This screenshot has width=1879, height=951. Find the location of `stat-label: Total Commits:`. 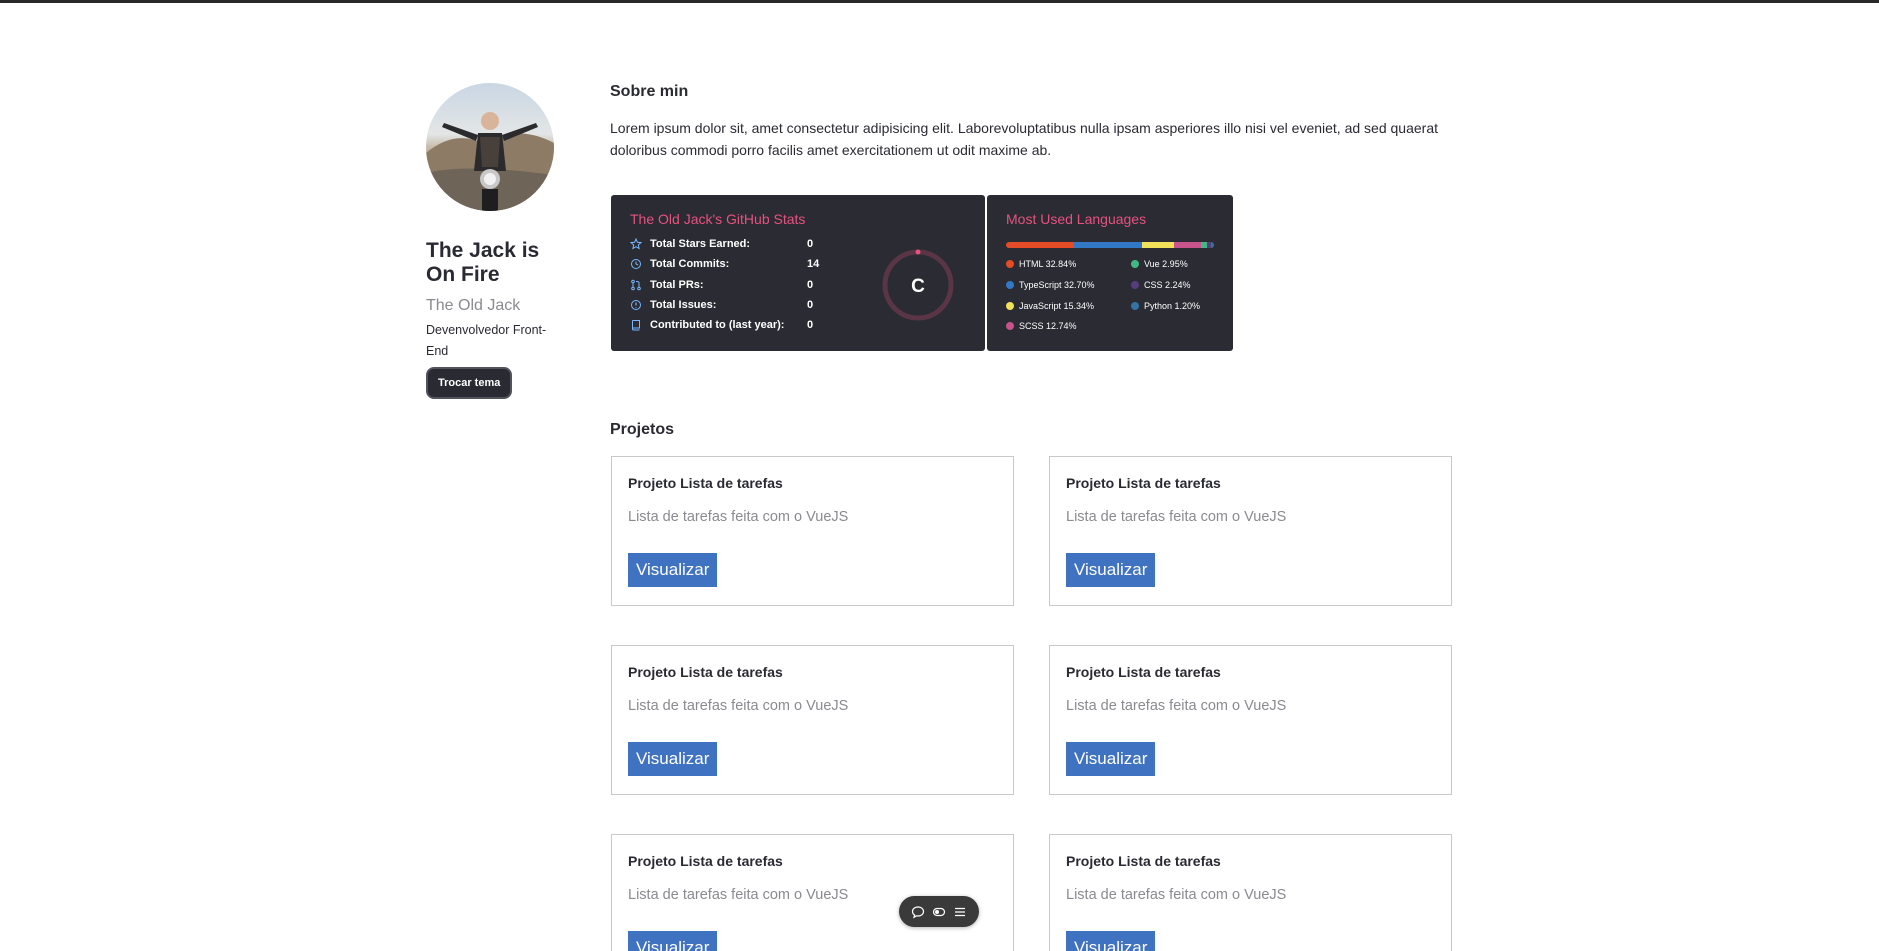

stat-label: Total Commits: is located at coordinates (690, 264).